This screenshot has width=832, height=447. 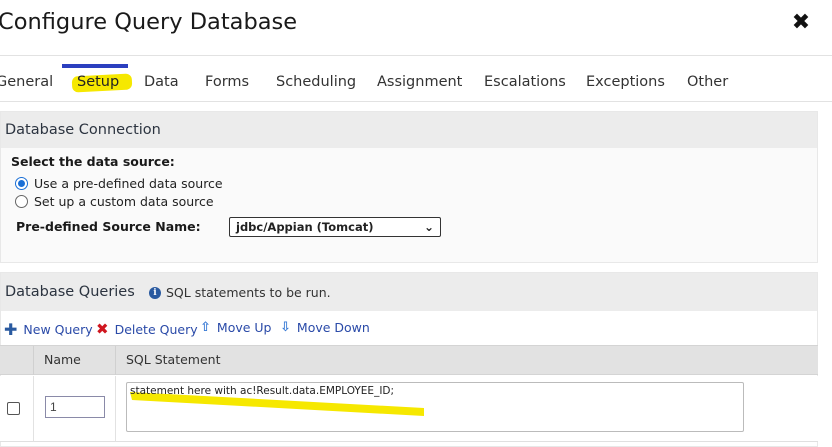 I want to click on database-connection-header: Database Connection, so click(x=409, y=130).